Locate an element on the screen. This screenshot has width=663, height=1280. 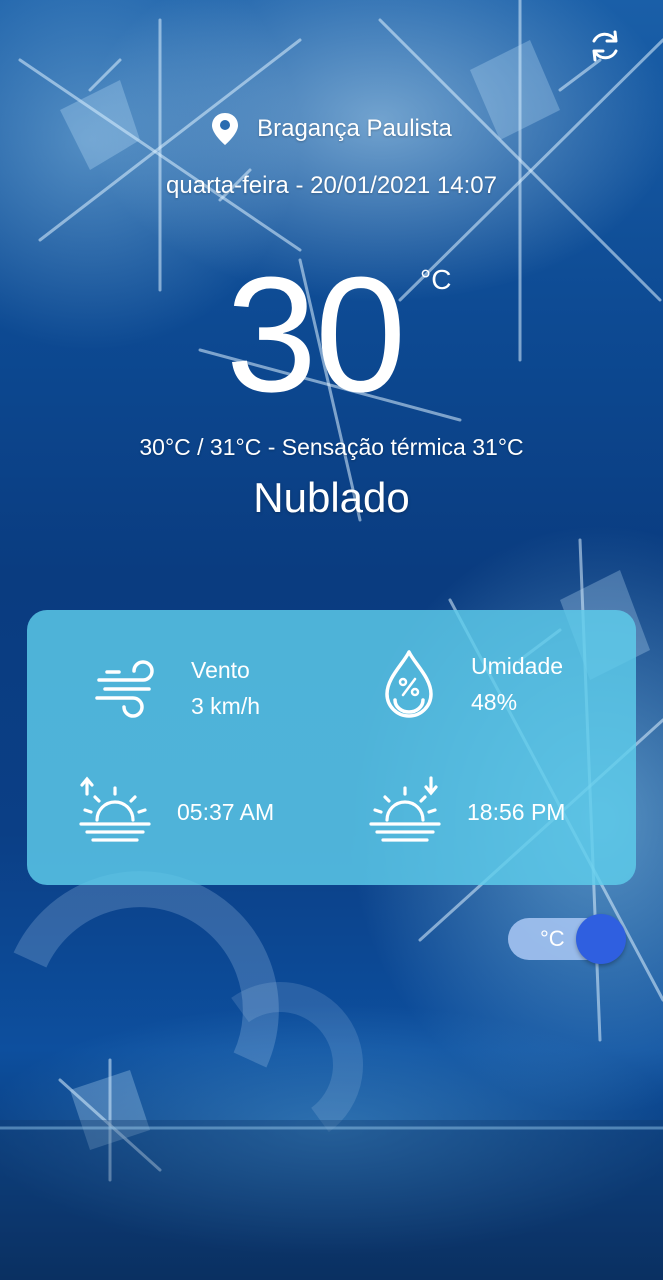
sunset-info: 18:56 PM is located at coordinates (467, 812).